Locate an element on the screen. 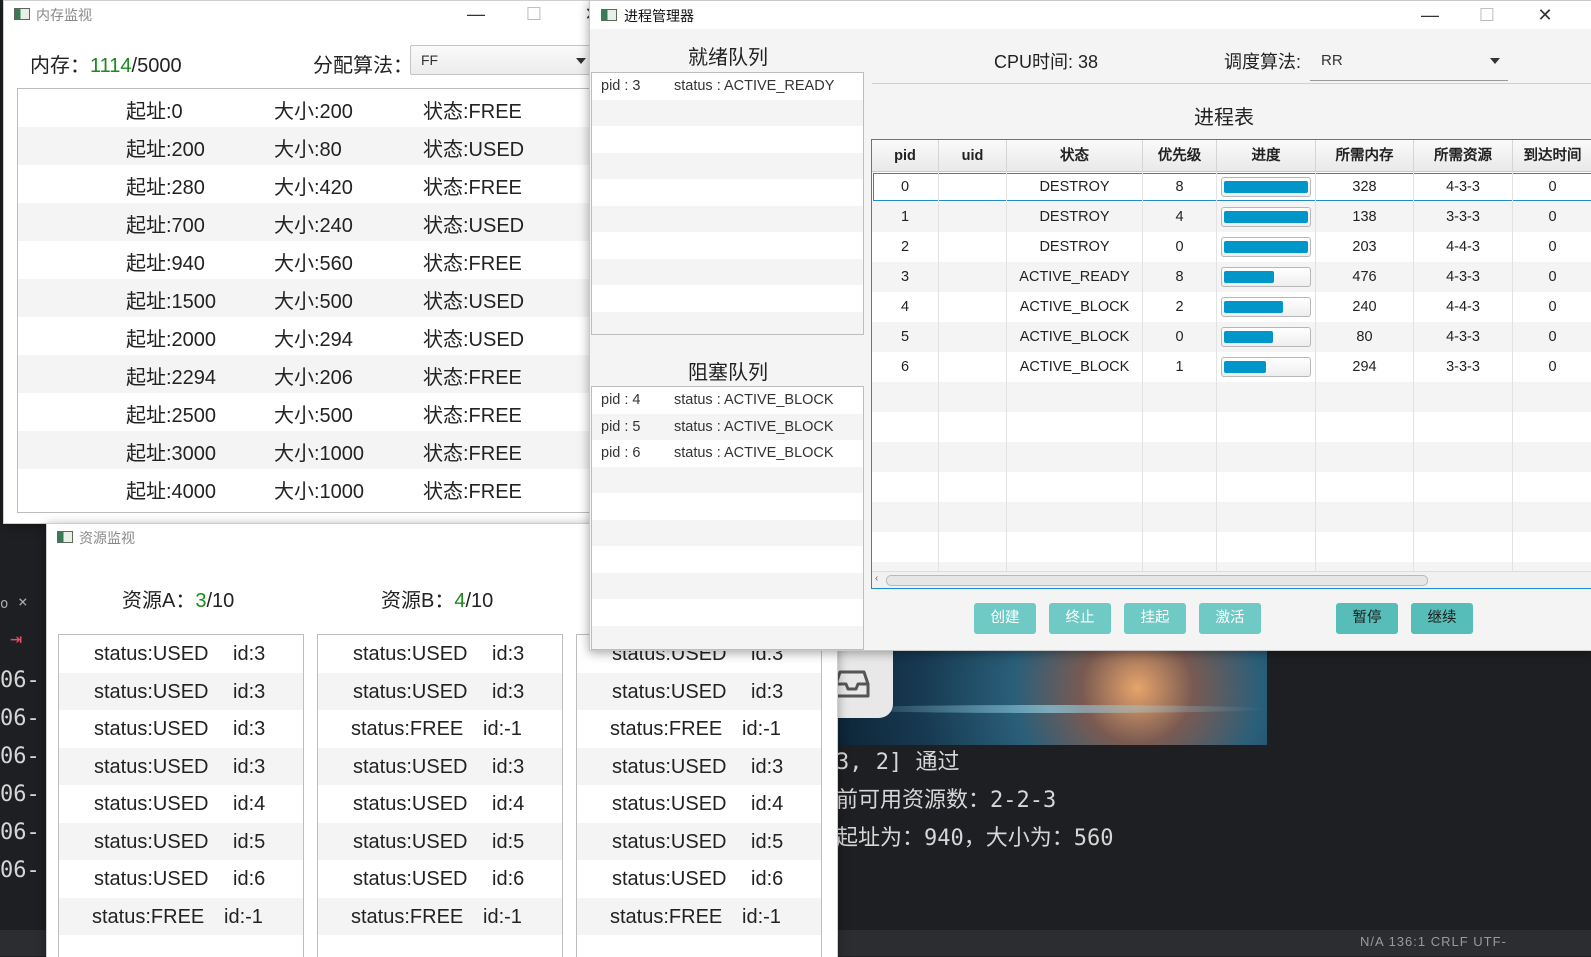  column-header: pid is located at coordinates (905, 156).